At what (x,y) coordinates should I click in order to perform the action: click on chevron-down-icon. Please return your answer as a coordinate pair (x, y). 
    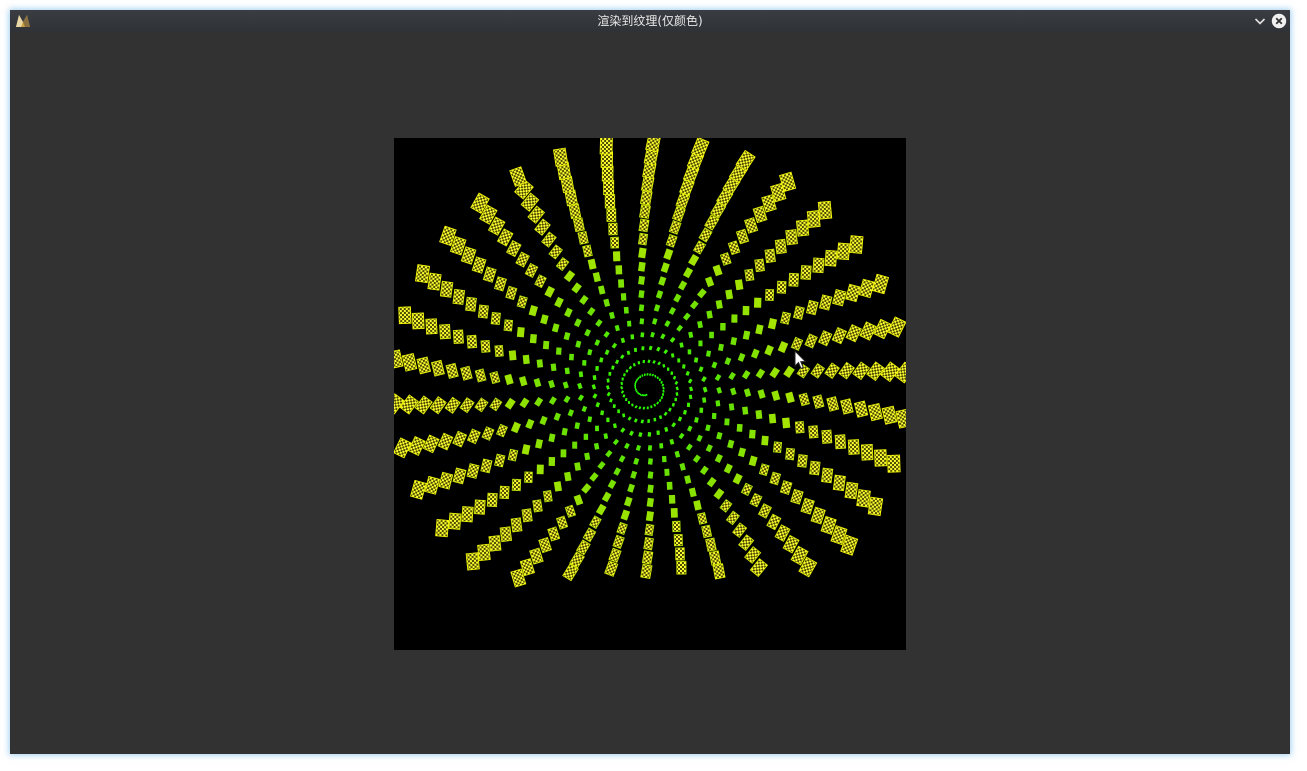
    Looking at the image, I should click on (1260, 21).